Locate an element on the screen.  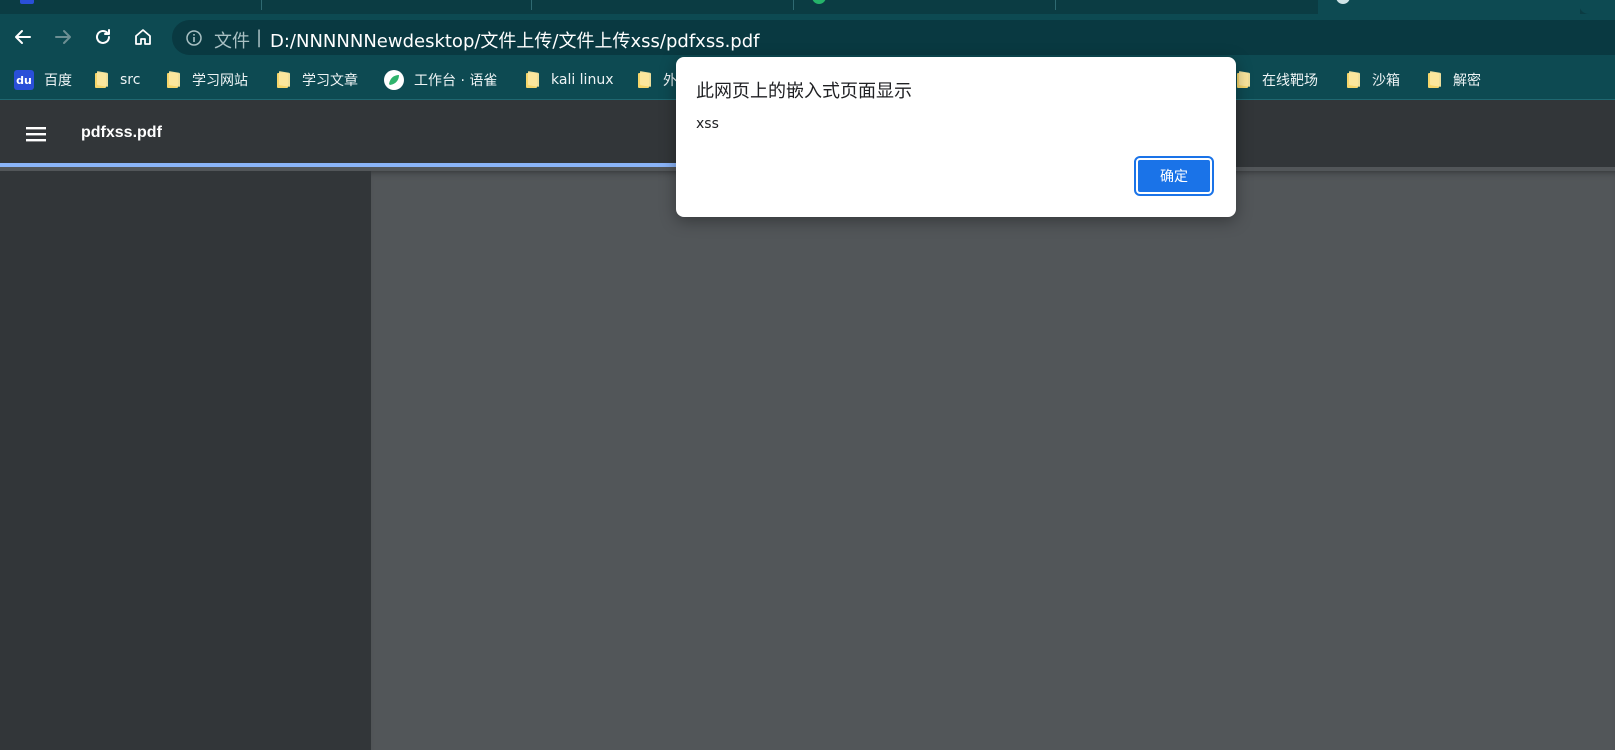
bookmark-folder: 学习文章 is located at coordinates (317, 80).